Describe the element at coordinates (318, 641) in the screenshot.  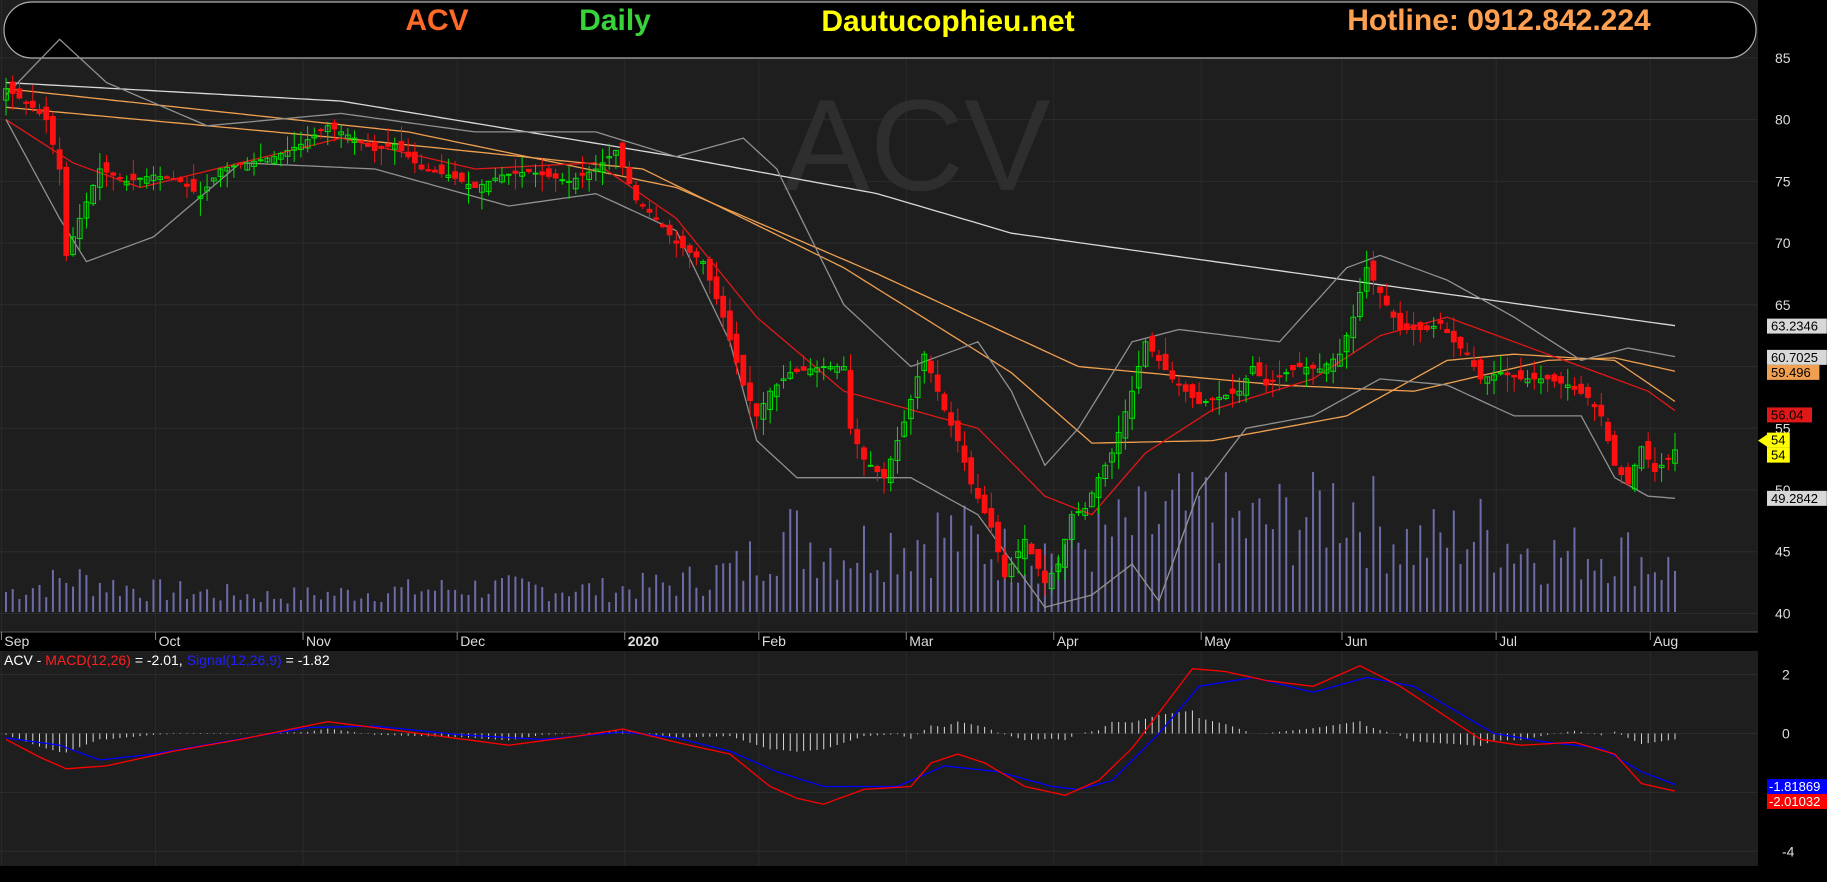
I see `x-tick-label: Nov` at that location.